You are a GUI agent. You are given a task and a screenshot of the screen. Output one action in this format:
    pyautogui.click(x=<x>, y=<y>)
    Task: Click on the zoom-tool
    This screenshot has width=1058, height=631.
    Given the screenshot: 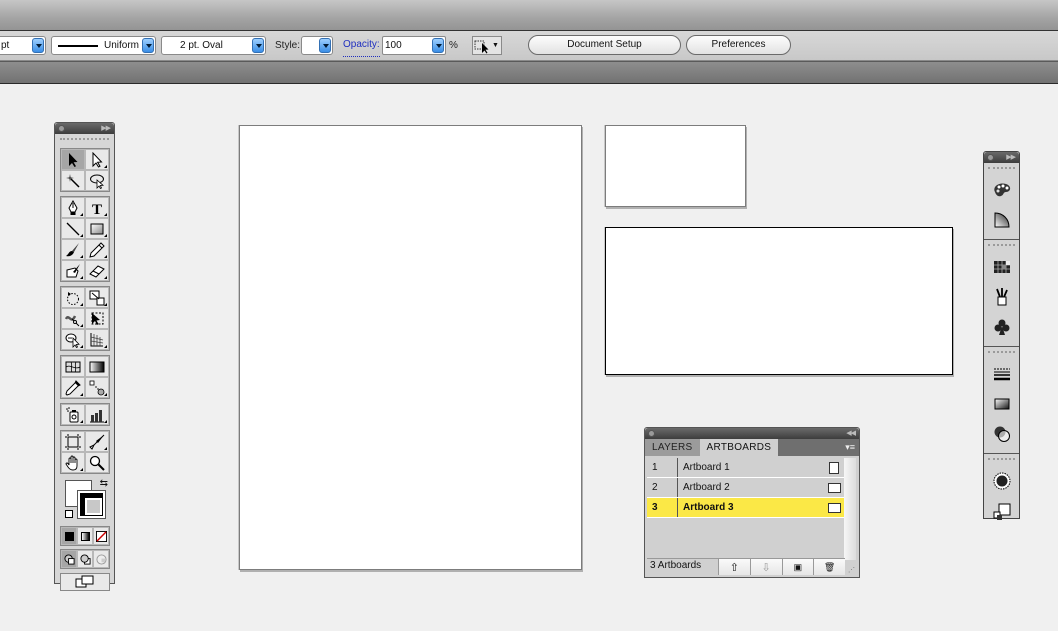 What is the action you would take?
    pyautogui.click(x=97, y=462)
    